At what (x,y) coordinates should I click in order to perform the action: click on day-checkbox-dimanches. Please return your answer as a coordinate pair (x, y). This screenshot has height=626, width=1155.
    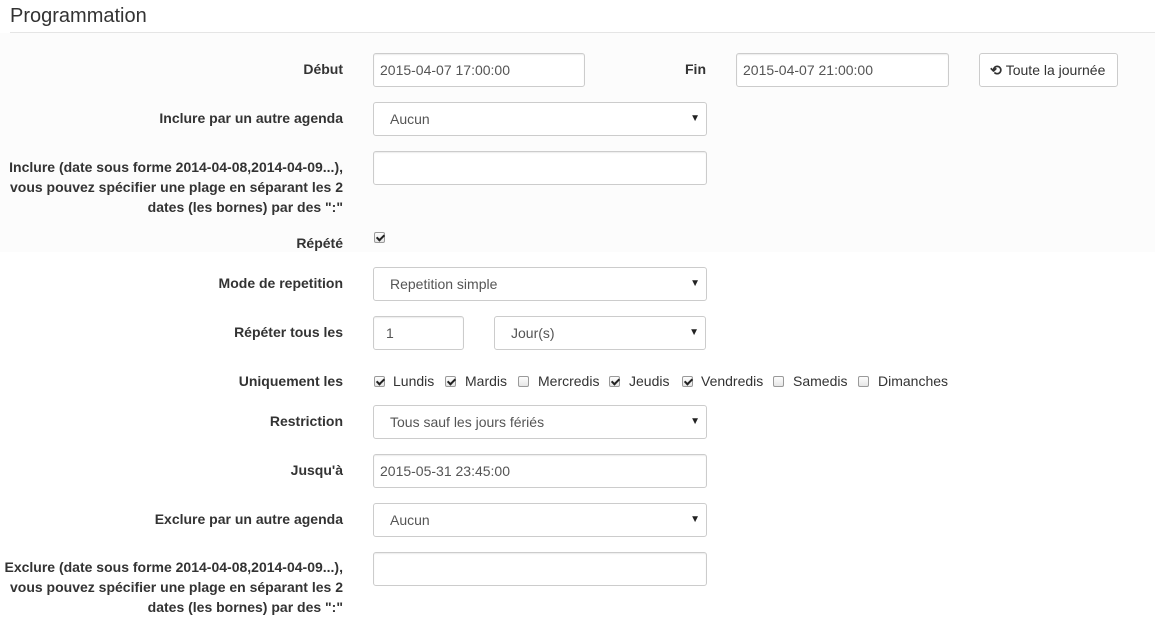
    Looking at the image, I should click on (863, 381).